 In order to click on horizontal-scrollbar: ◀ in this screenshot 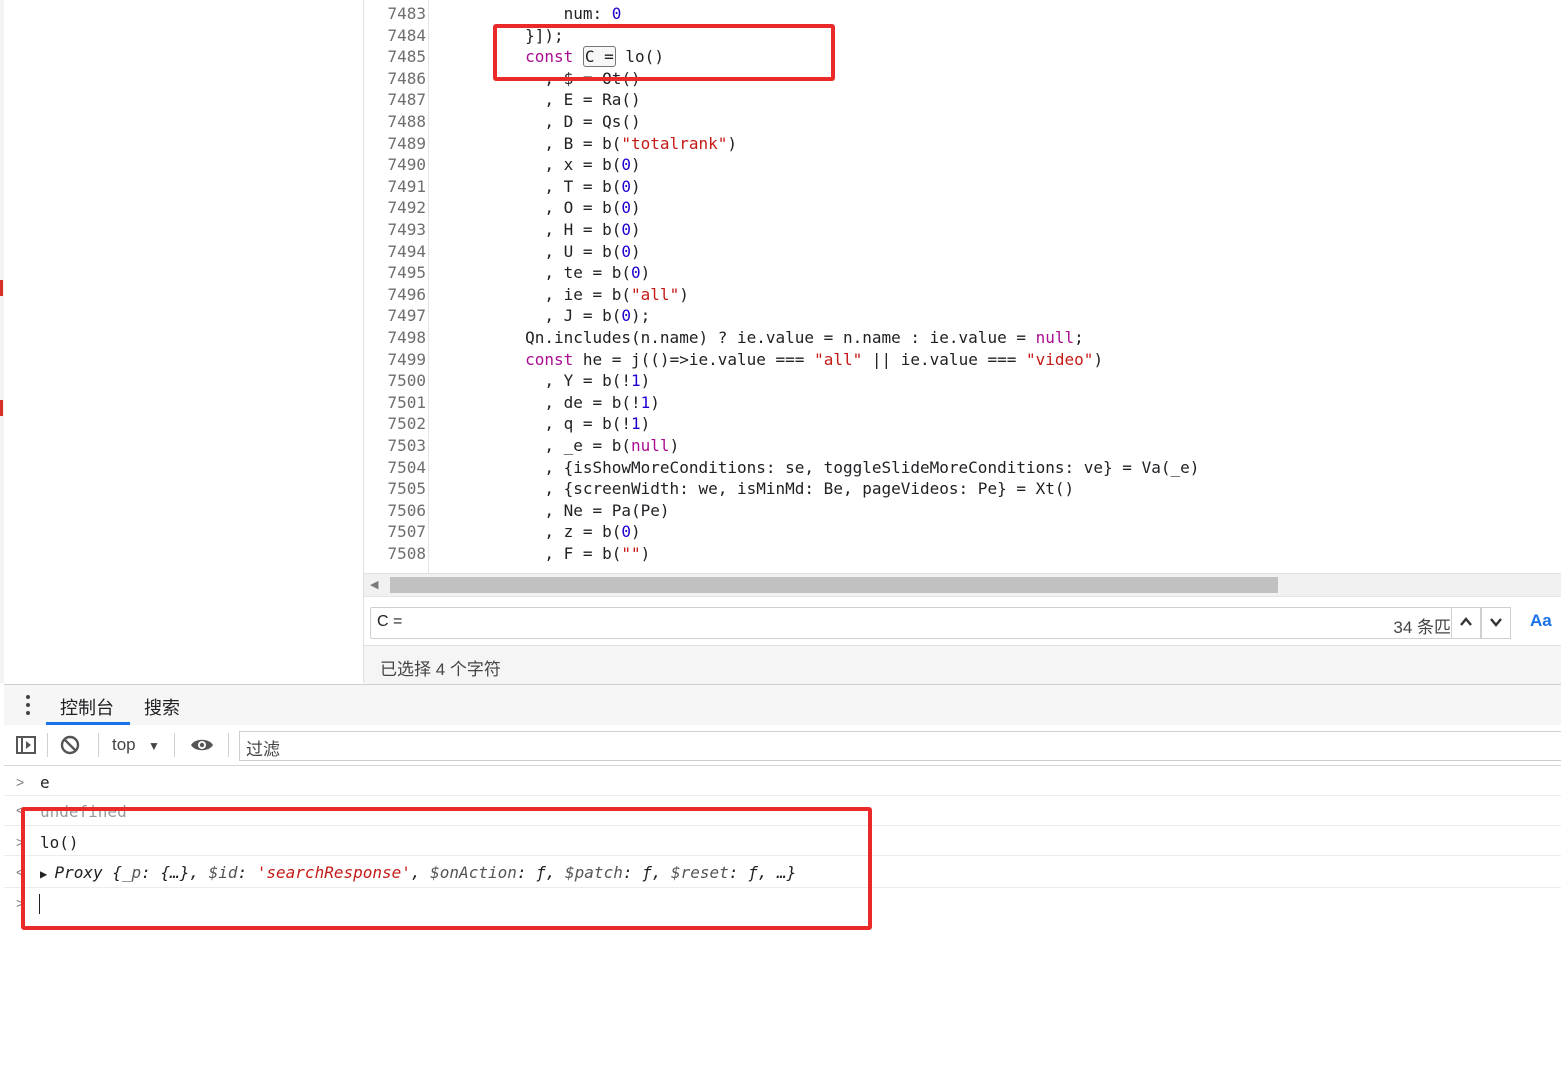, I will do `click(962, 584)`.